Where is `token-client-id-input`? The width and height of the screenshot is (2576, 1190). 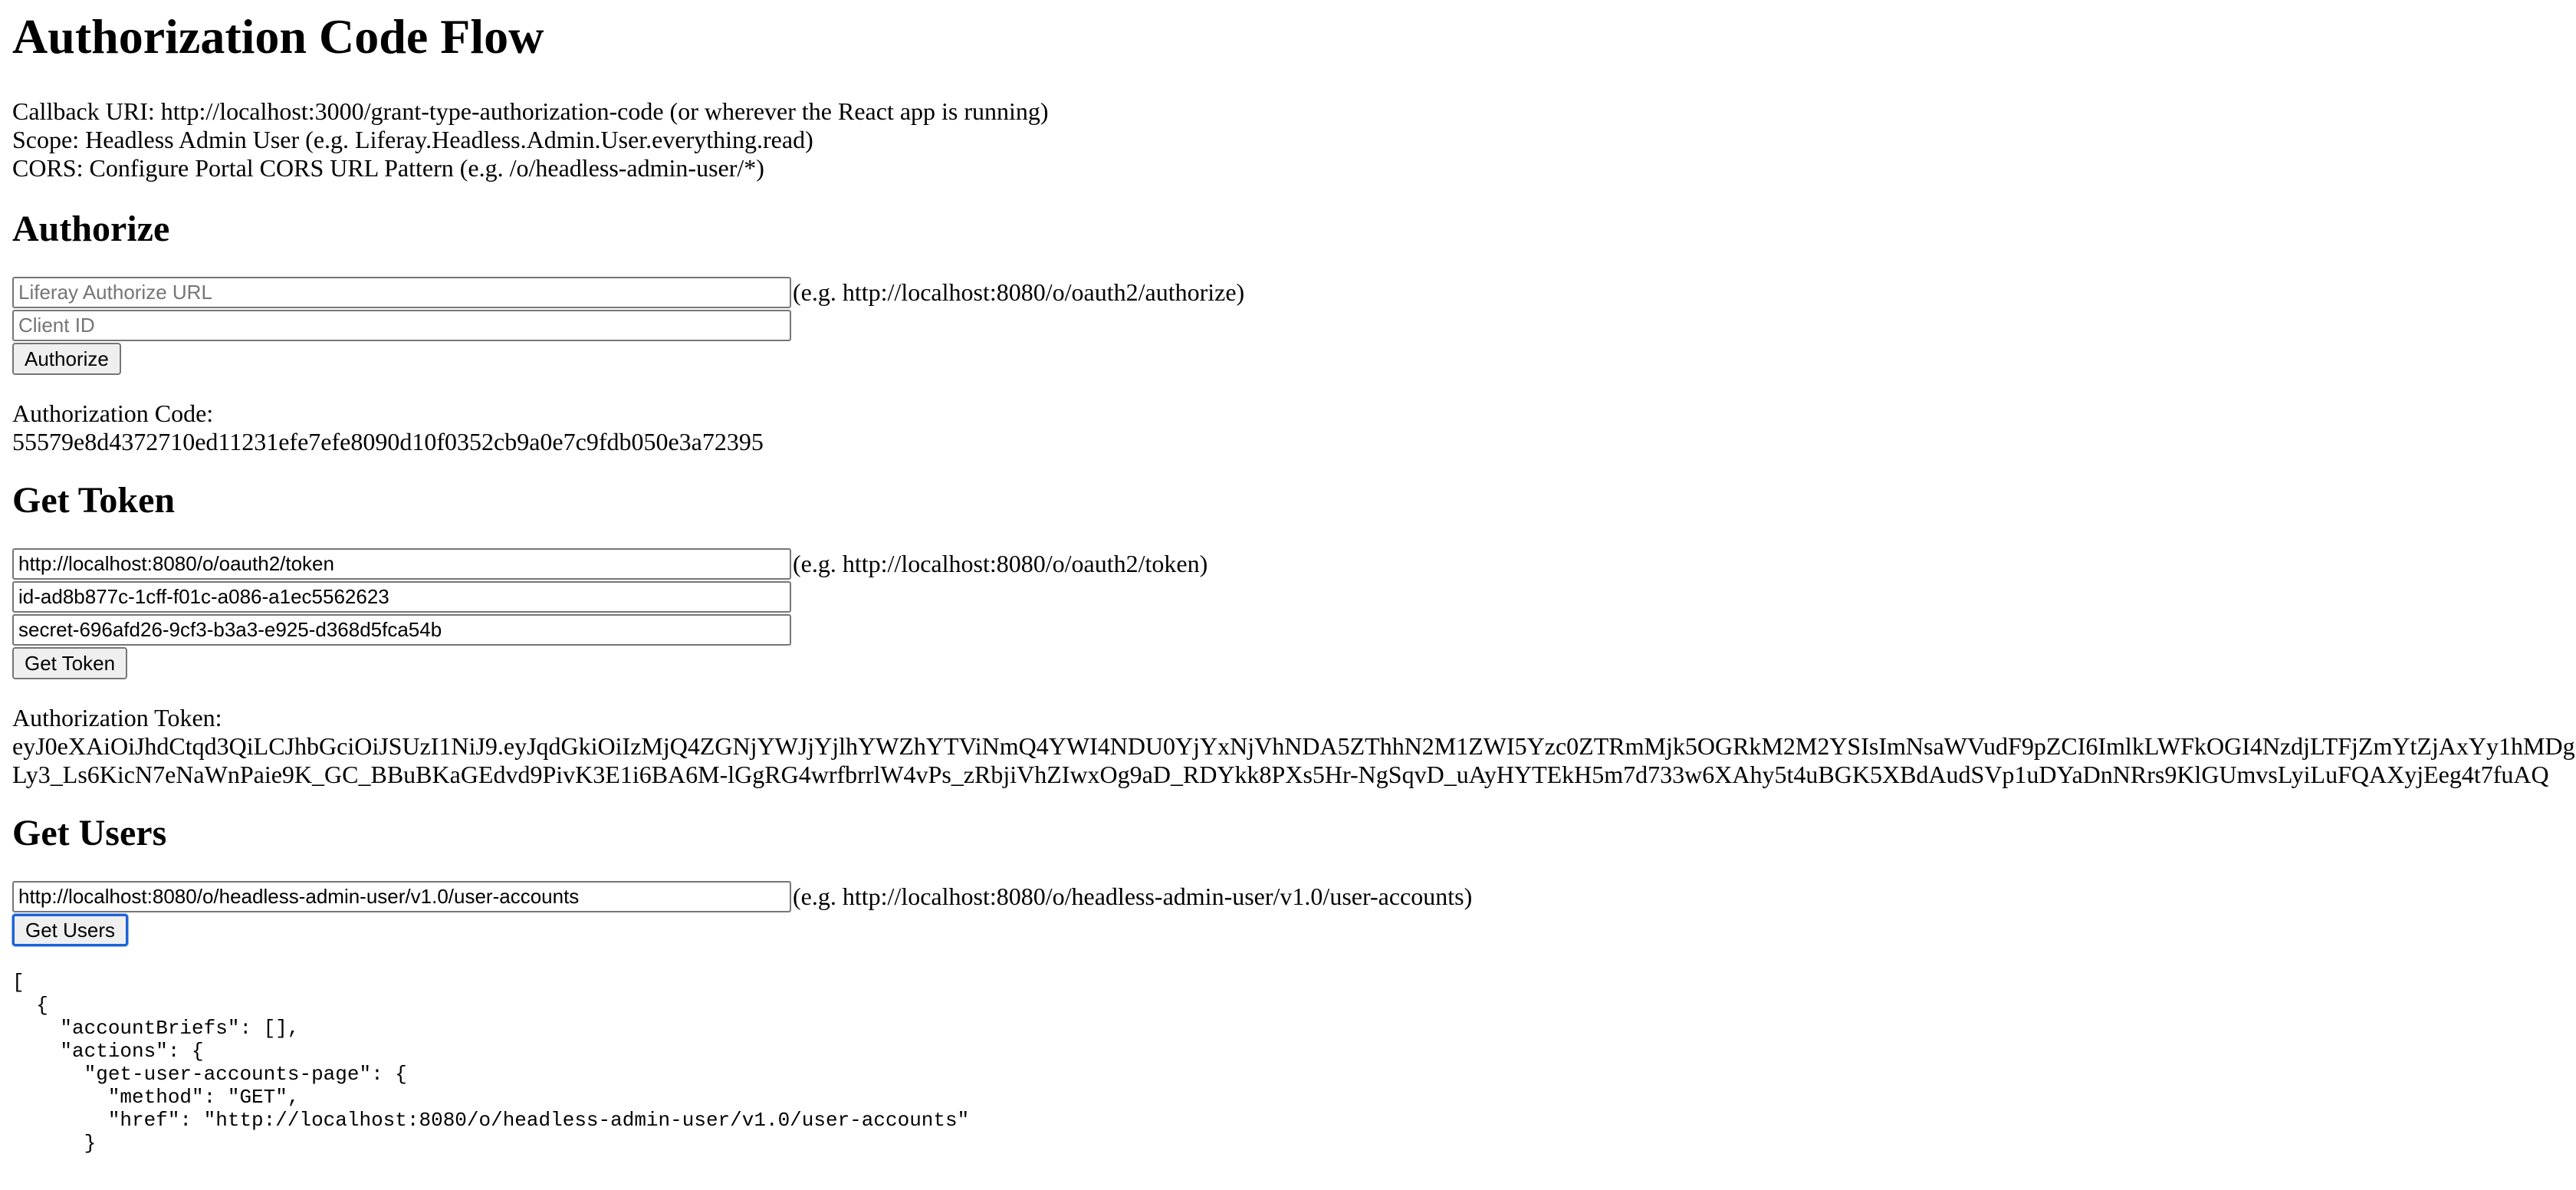 token-client-id-input is located at coordinates (401, 597).